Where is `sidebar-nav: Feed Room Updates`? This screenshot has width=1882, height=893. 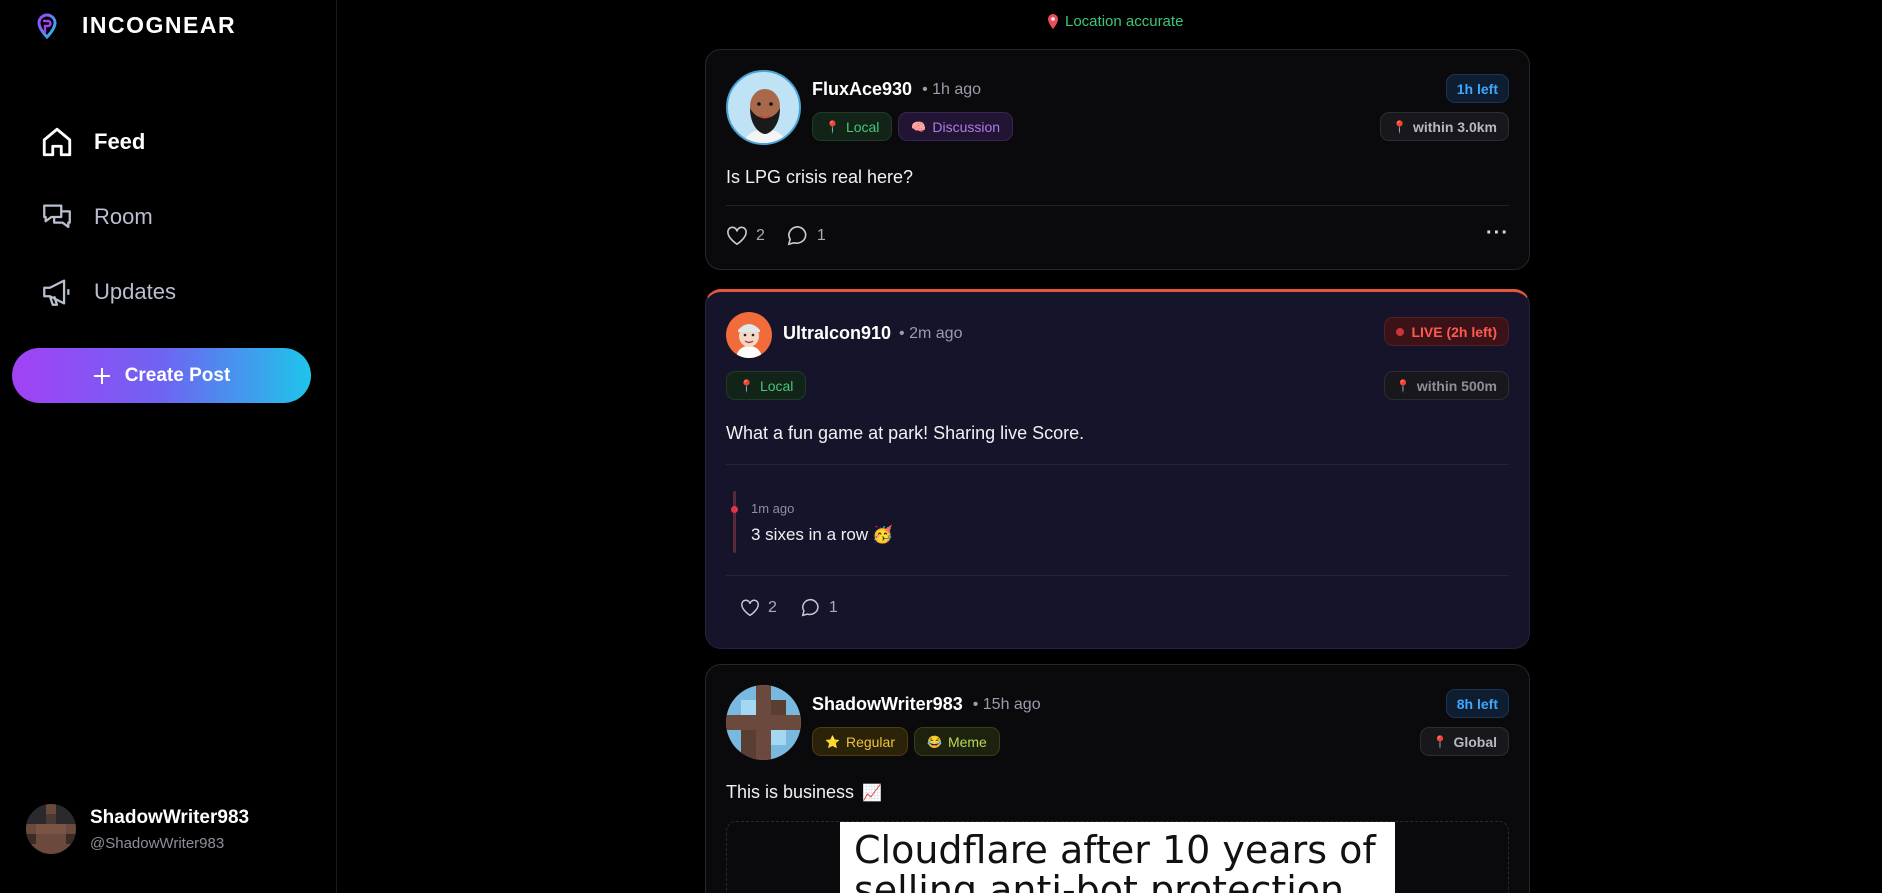
sidebar-nav: Feed Room Updates is located at coordinates (108, 216).